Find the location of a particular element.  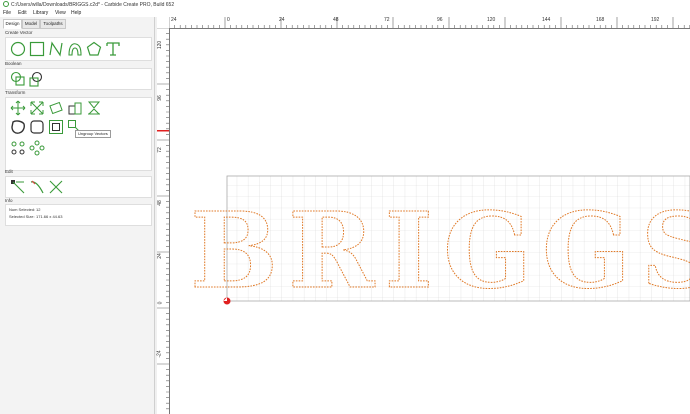

ruler-x-label: 144 is located at coordinates (546, 20).